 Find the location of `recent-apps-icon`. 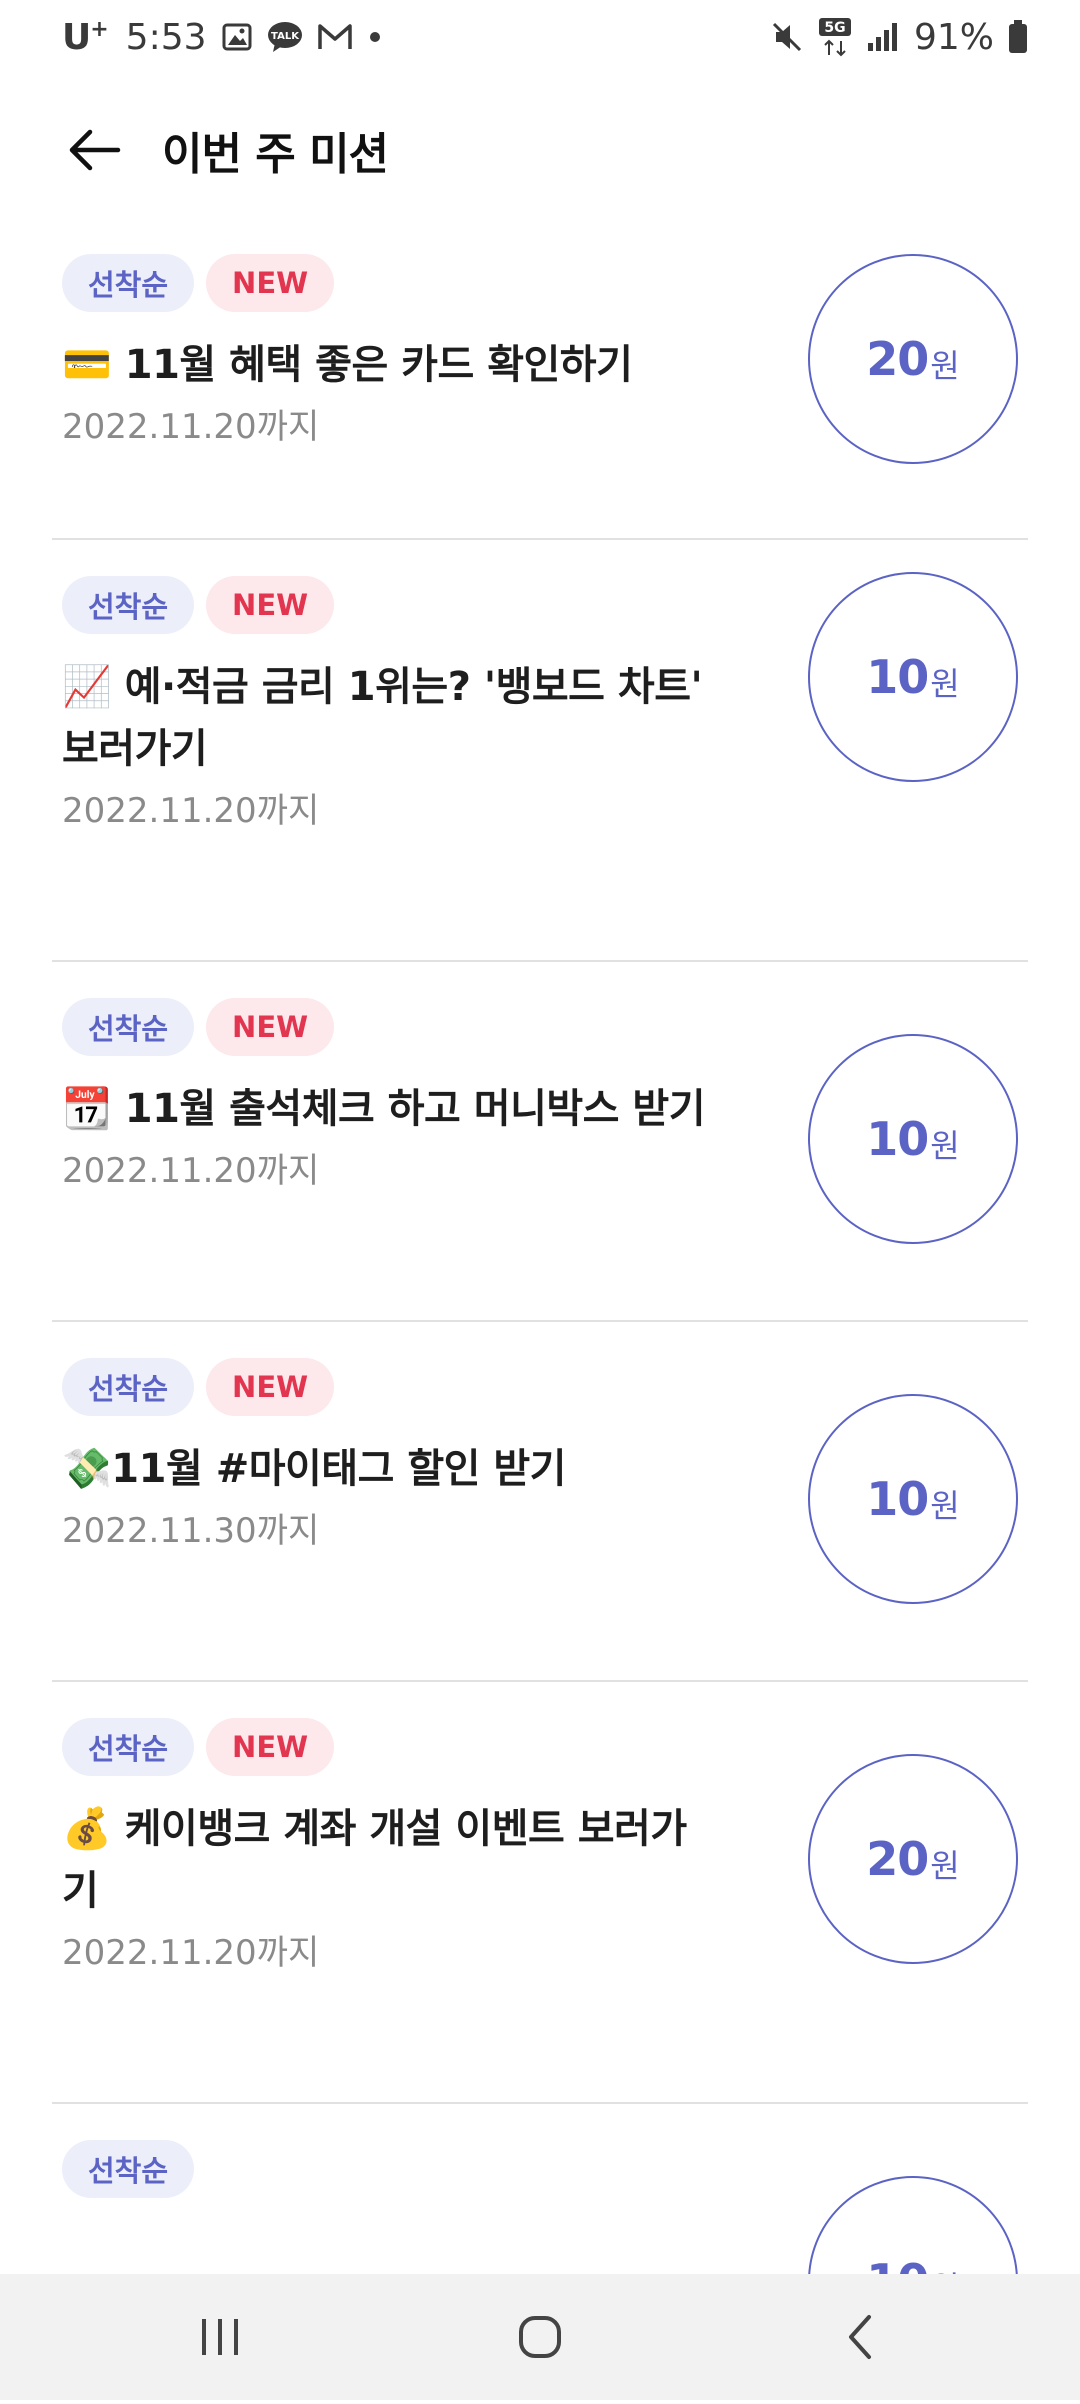

recent-apps-icon is located at coordinates (220, 2337).